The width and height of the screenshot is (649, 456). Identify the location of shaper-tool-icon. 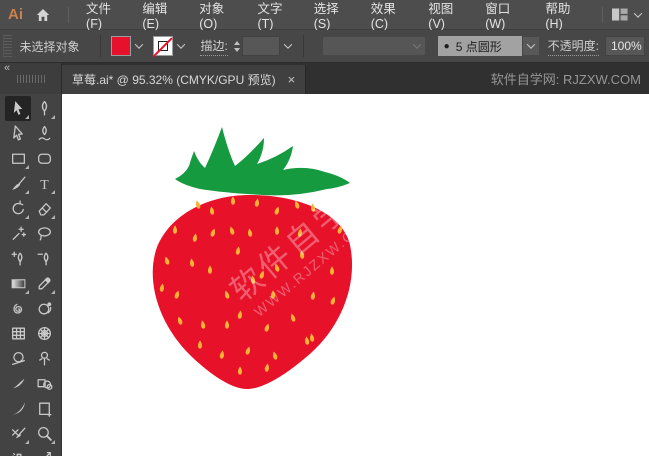
(18, 358).